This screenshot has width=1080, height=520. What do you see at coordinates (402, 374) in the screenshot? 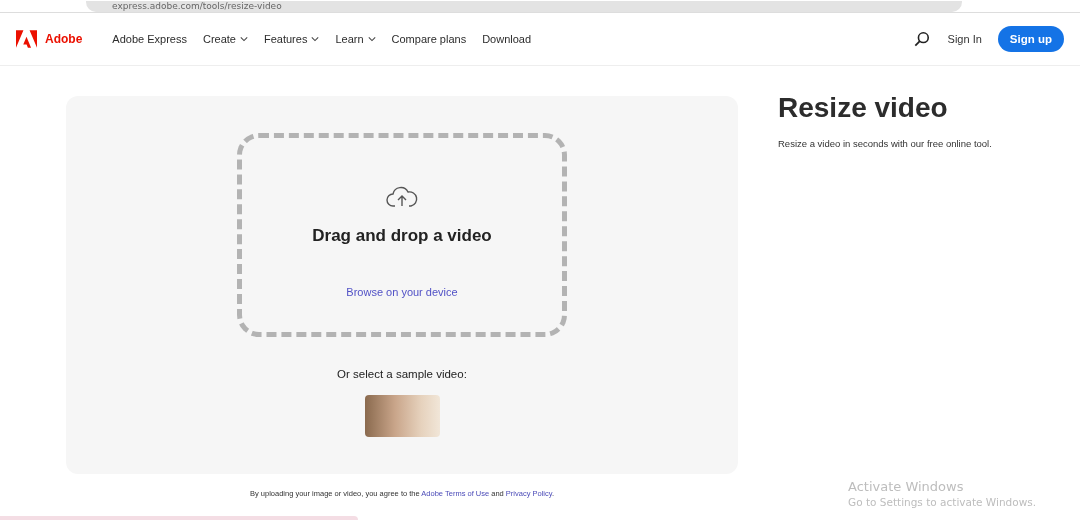
I see `sample-label: Or select a sample video:` at bounding box center [402, 374].